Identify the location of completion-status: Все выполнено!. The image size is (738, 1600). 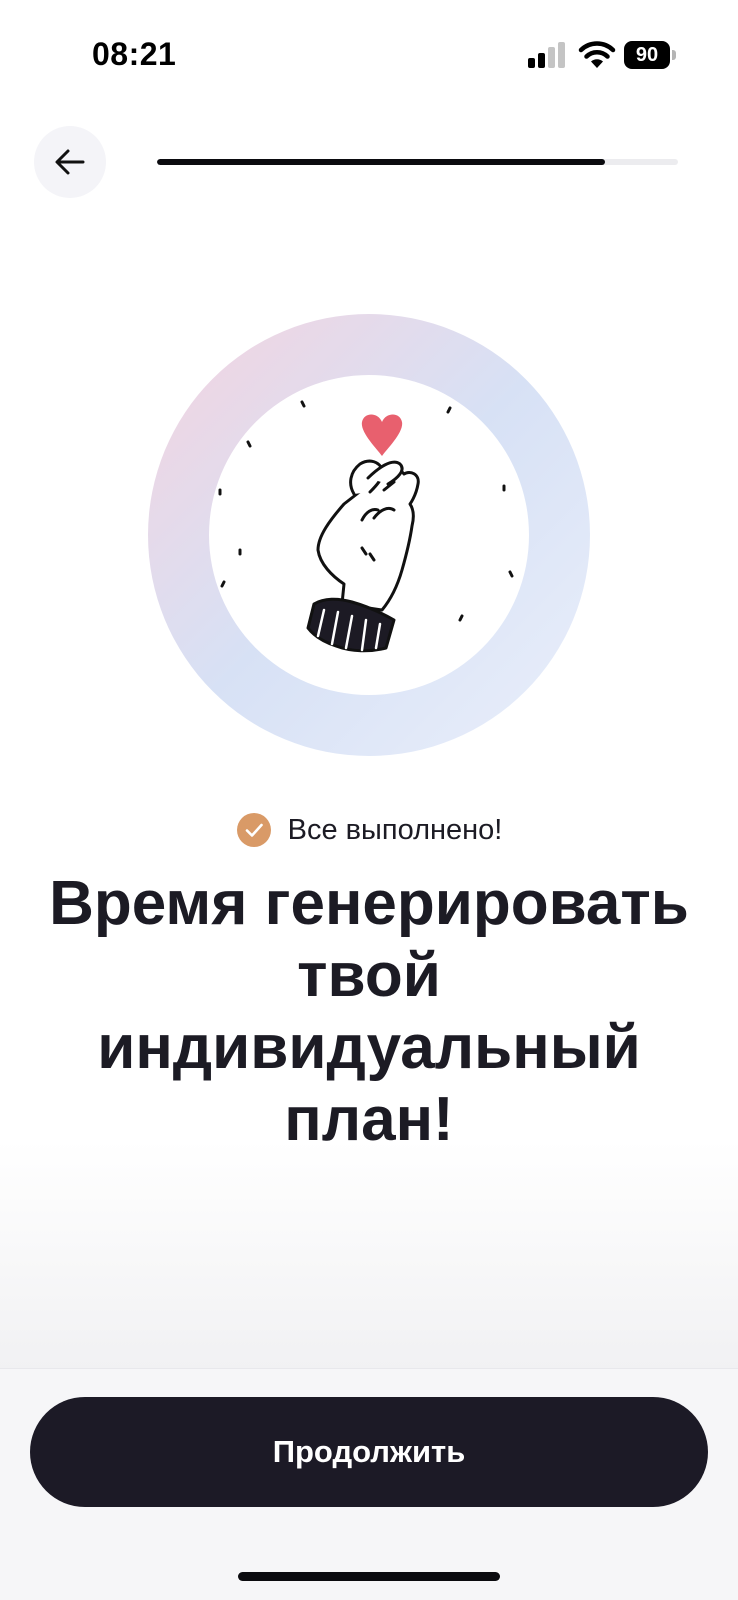
(369, 830).